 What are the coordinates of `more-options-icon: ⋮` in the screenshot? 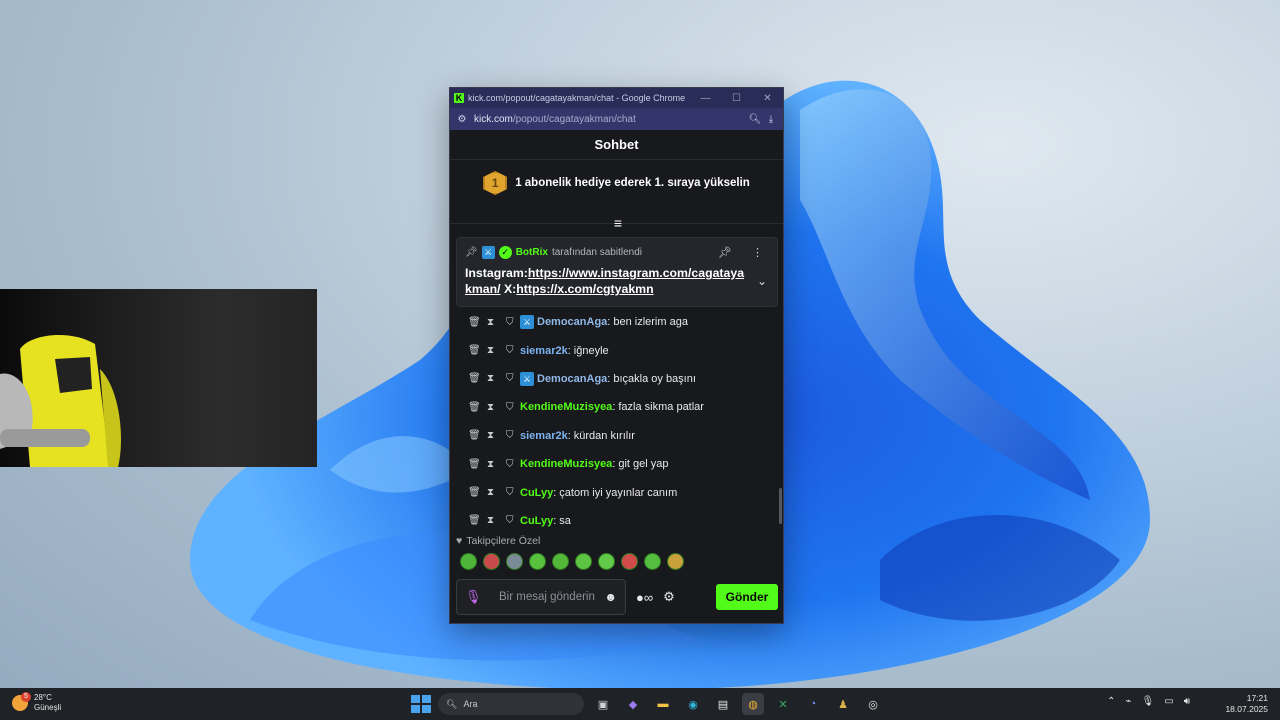 It's located at (757, 252).